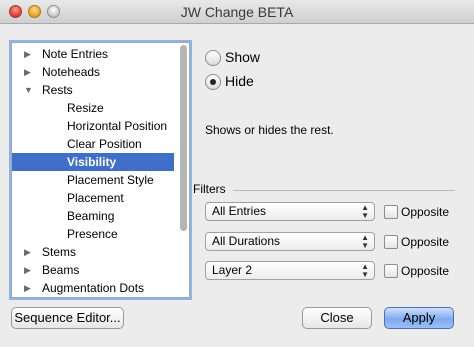 This screenshot has width=474, height=347. I want to click on outline-item-presence: Presence, so click(93, 234).